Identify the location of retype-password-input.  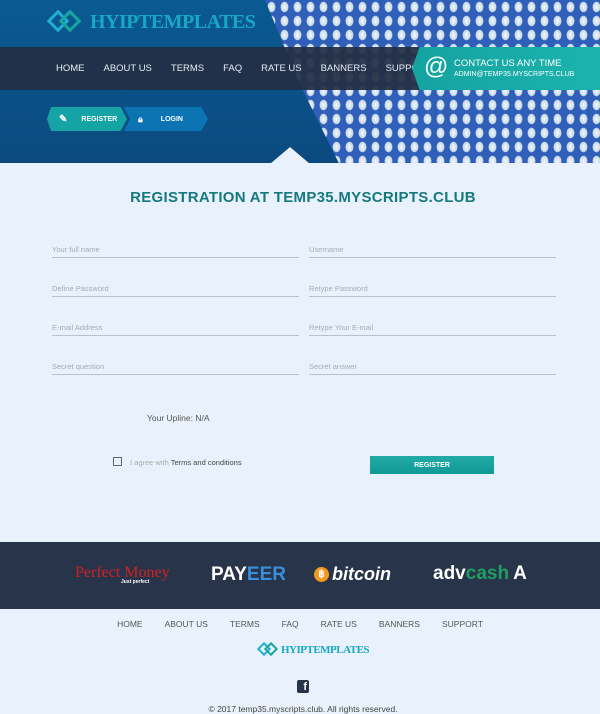
(432, 287).